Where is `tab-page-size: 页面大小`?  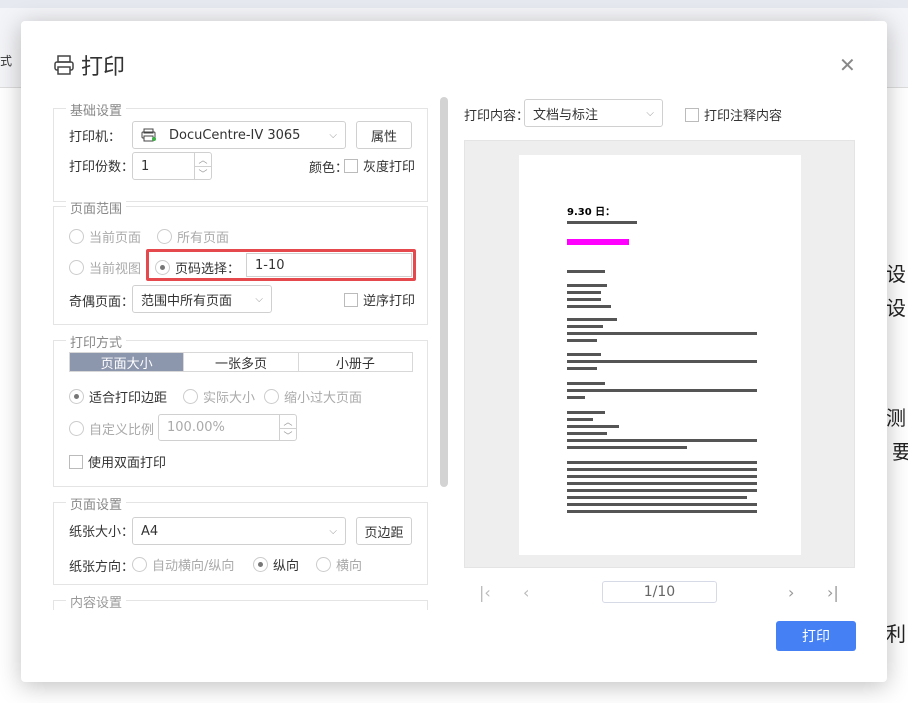
tab-page-size: 页面大小 is located at coordinates (127, 362).